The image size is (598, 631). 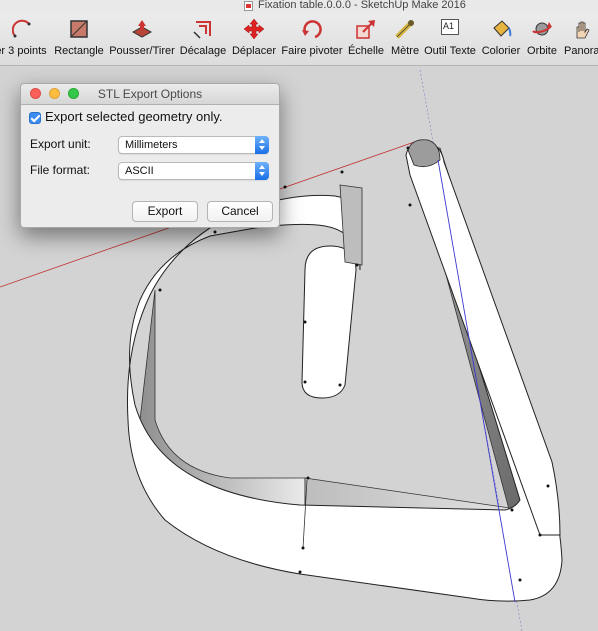 What do you see at coordinates (25, 39) in the screenshot?
I see `tool-arc-3-points: er 3 points` at bounding box center [25, 39].